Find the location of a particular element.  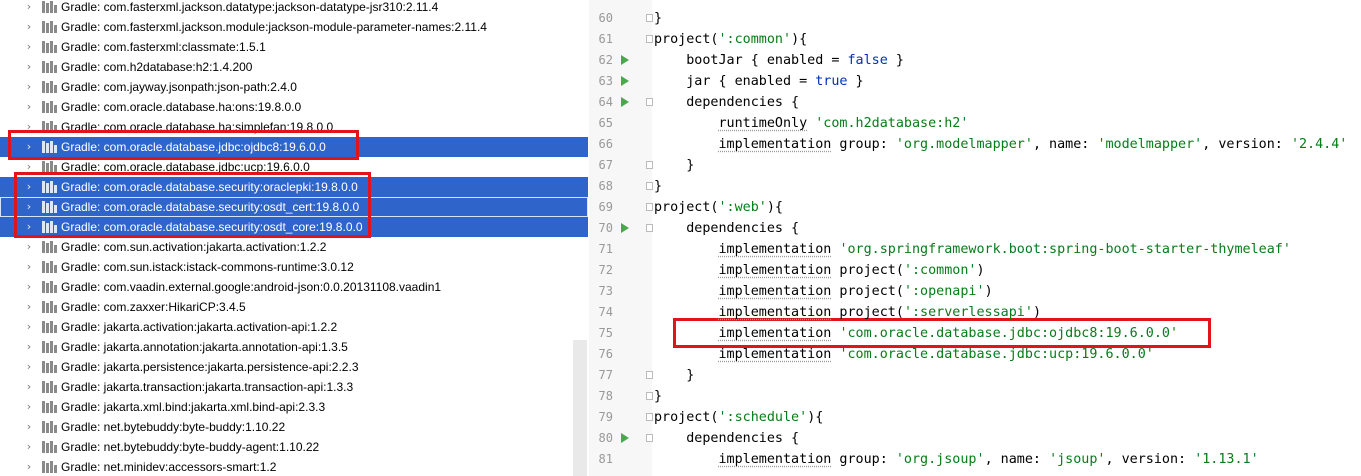

code-line: implementation project(':common') is located at coordinates (819, 270).